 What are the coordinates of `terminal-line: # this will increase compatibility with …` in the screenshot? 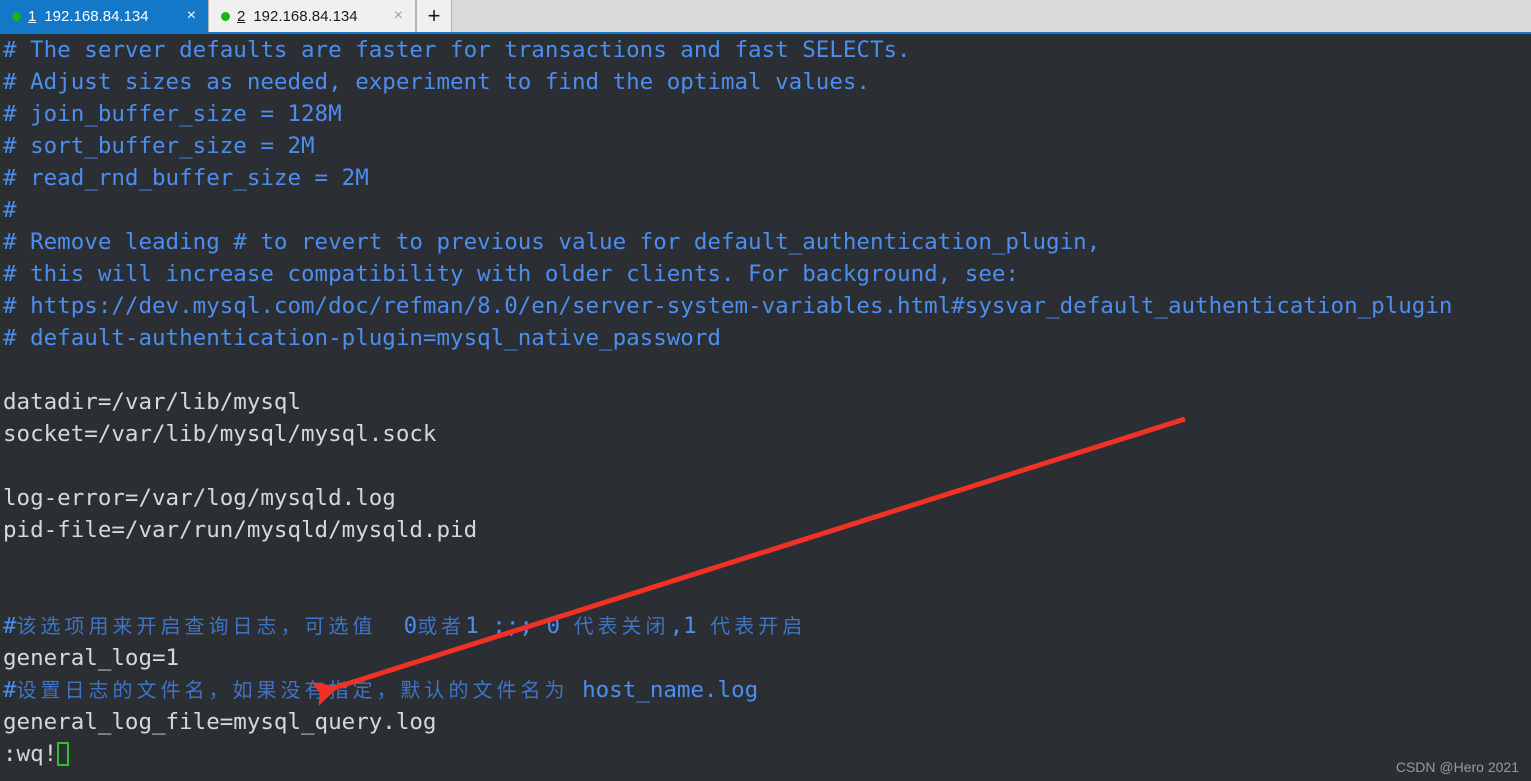 It's located at (765, 274).